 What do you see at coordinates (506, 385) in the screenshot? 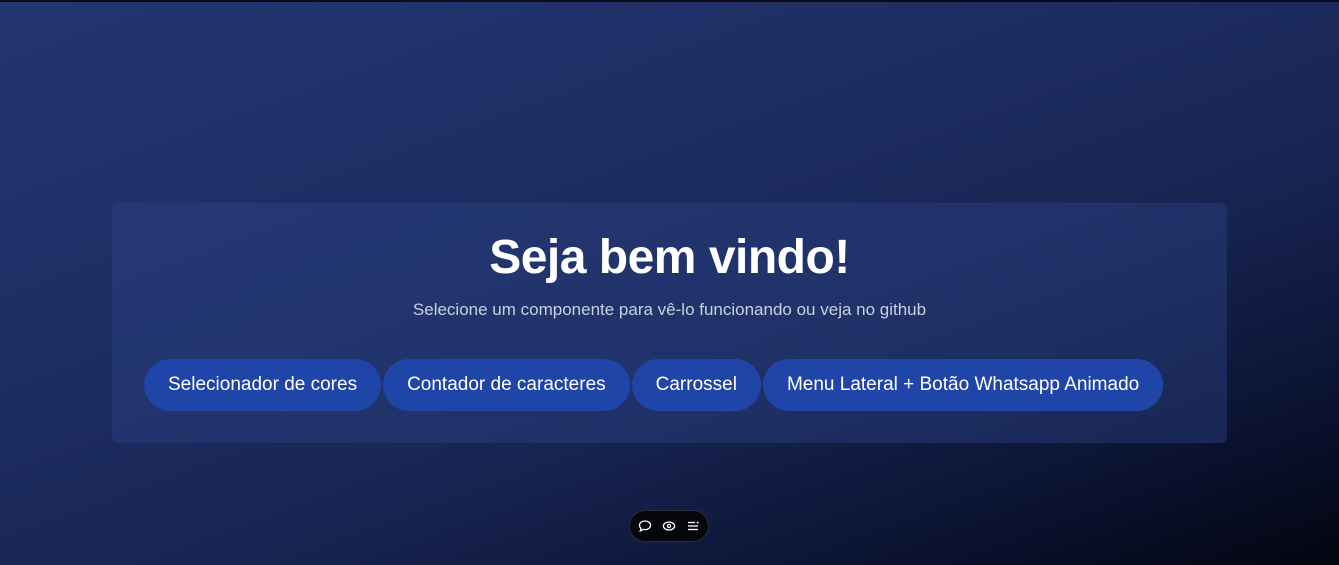
I see `character-counter-button: Contador de caracteres` at bounding box center [506, 385].